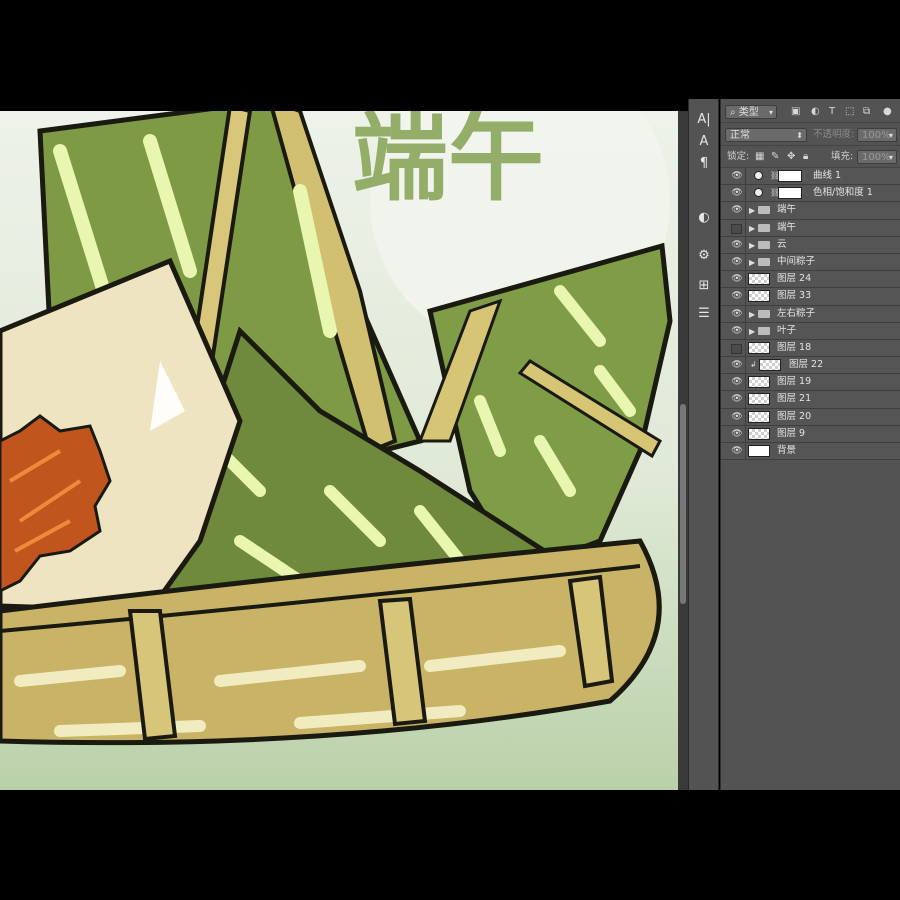 This screenshot has height=900, width=900. Describe the element at coordinates (887, 112) in the screenshot. I see `filter-toggle-icon: ●` at that location.